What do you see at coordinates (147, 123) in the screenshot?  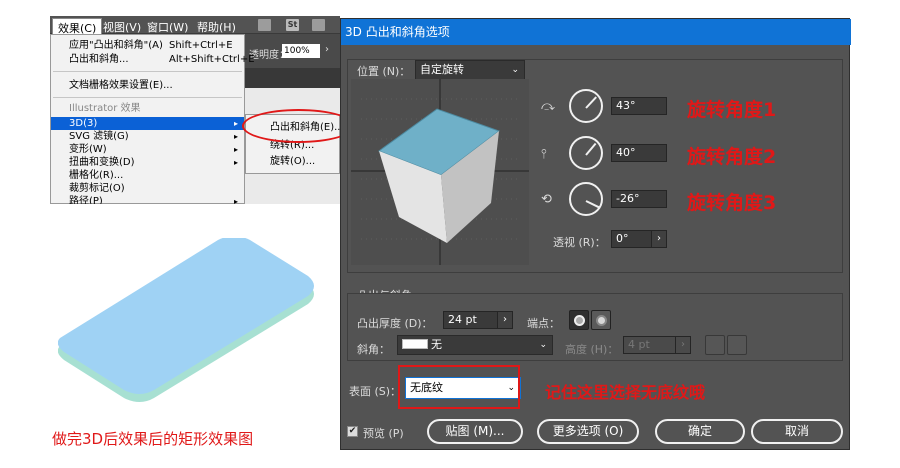 I see `menu-item-3d: 3D(3) ▸` at bounding box center [147, 123].